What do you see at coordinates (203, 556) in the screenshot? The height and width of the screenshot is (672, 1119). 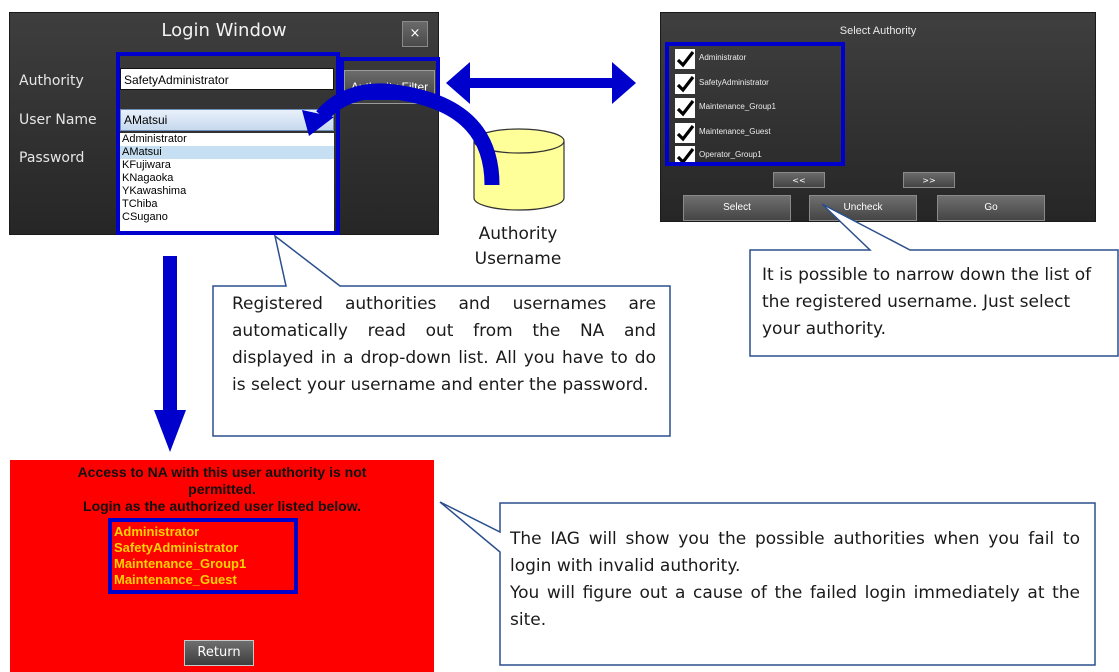 I see `permitted-authorities-highlight` at bounding box center [203, 556].